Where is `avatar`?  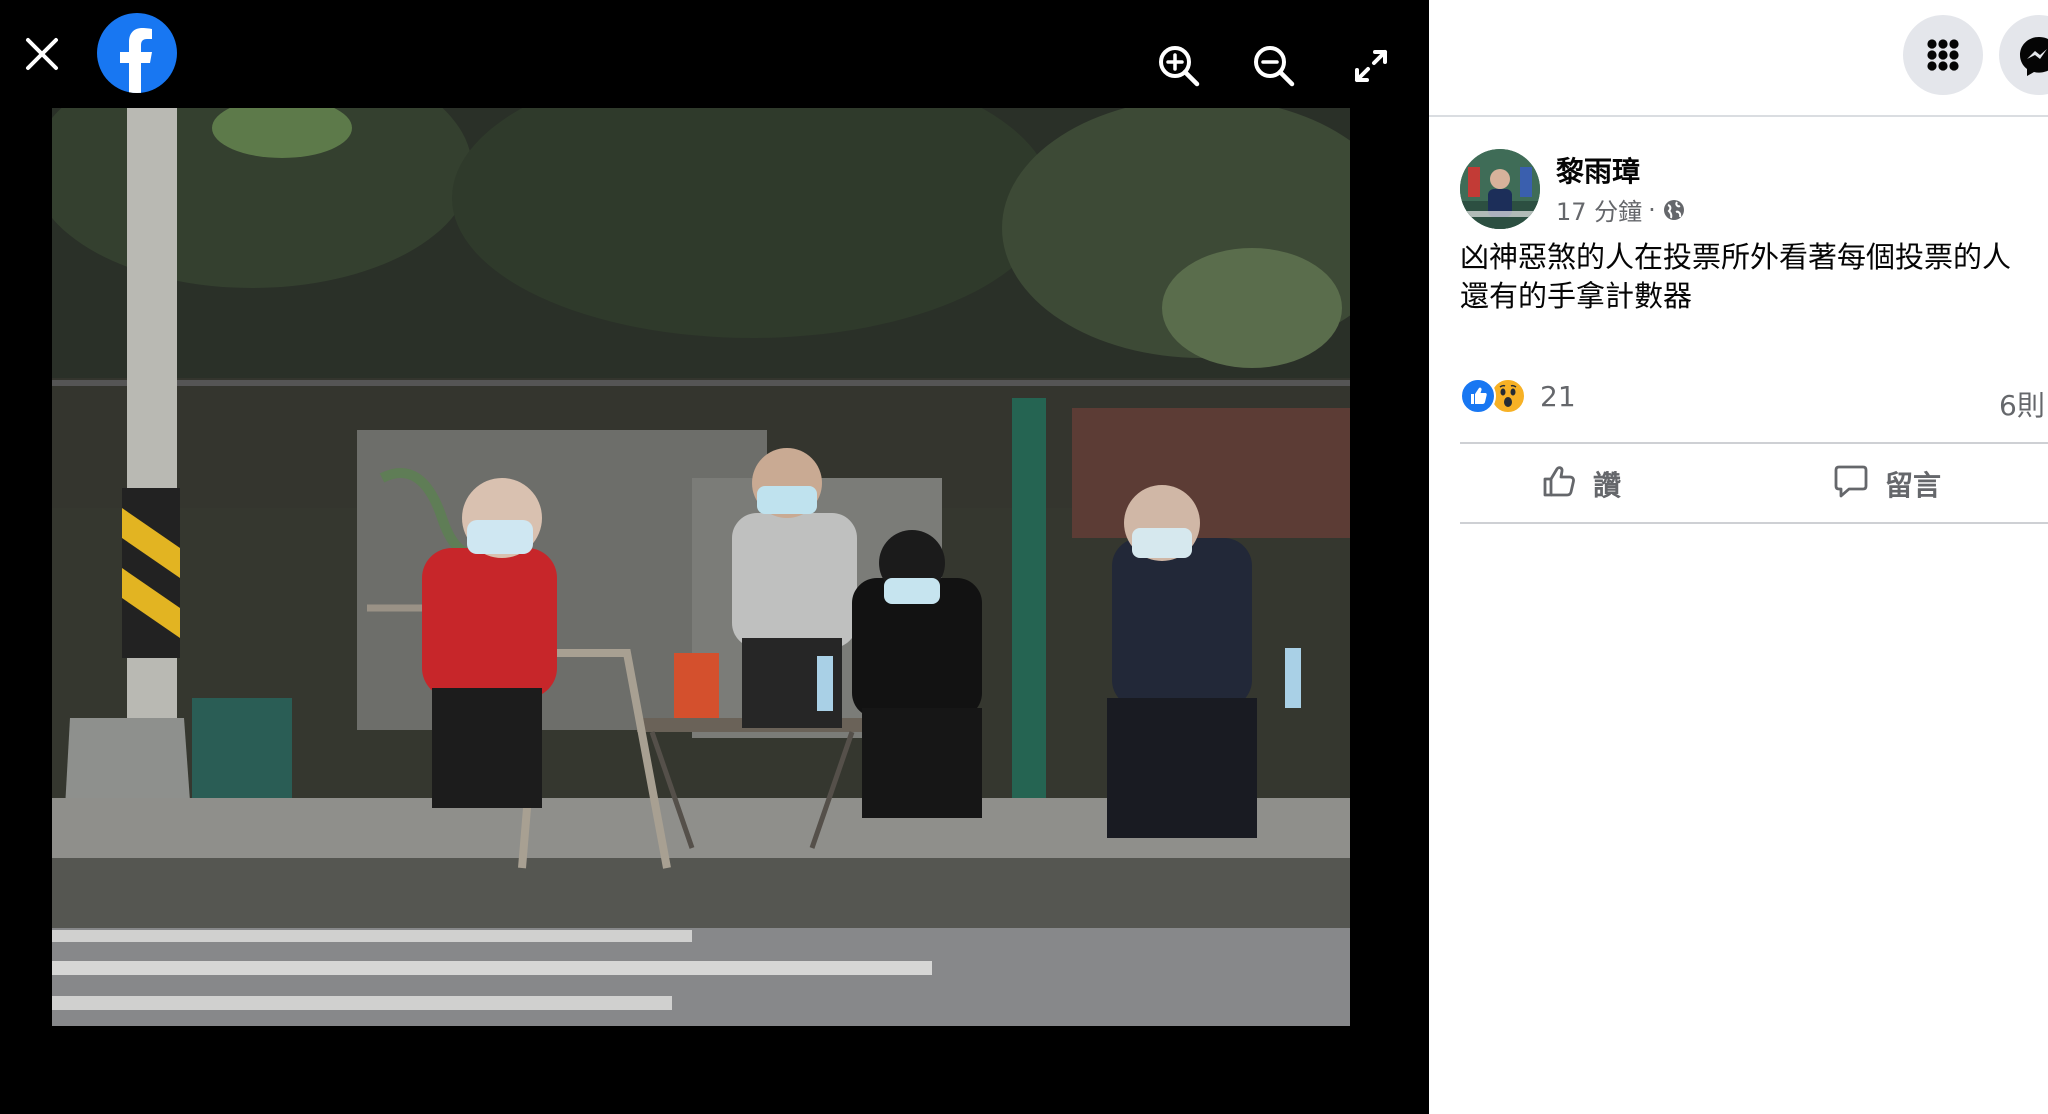 avatar is located at coordinates (1500, 189).